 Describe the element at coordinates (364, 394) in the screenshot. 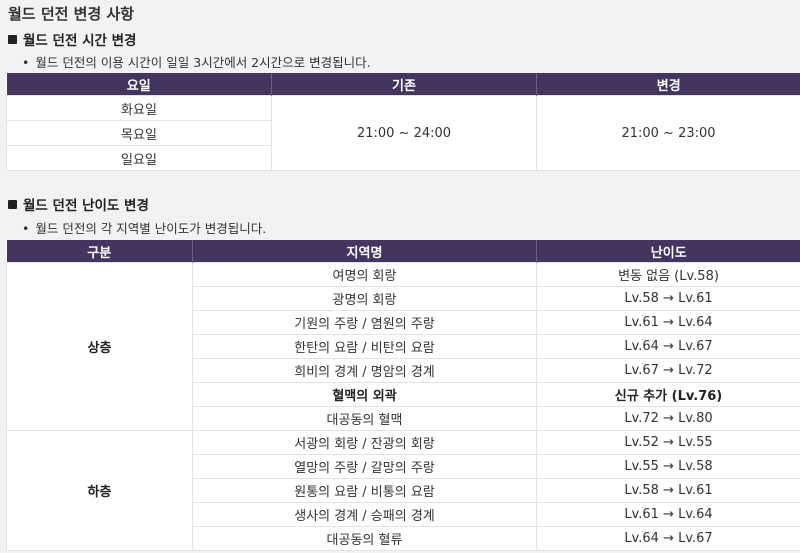

I see `area-cell: 혈맥의 외곽` at that location.